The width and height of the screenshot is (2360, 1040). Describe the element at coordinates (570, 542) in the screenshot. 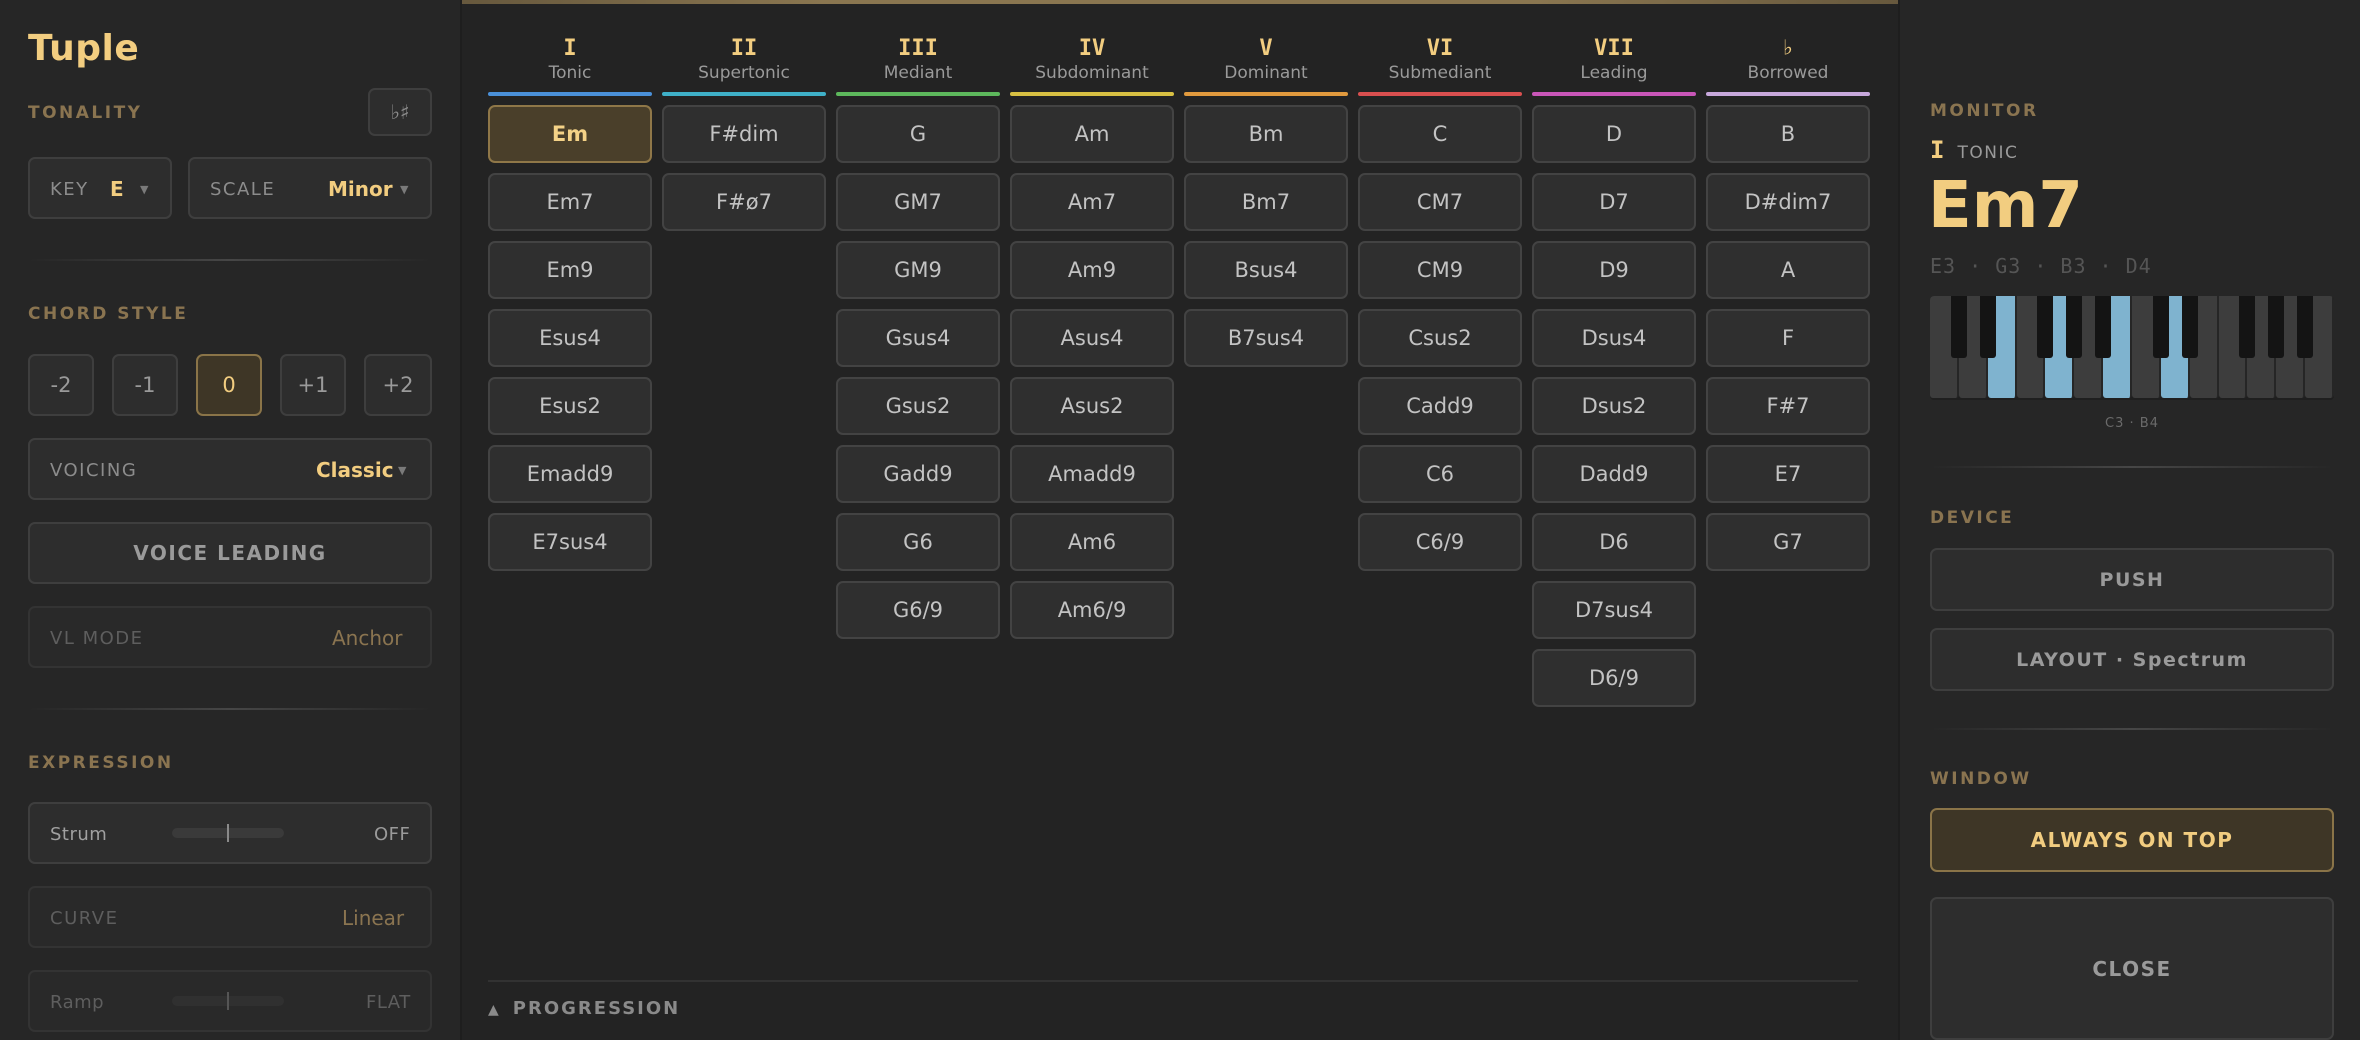

I see `chord-button: E7sus4` at that location.